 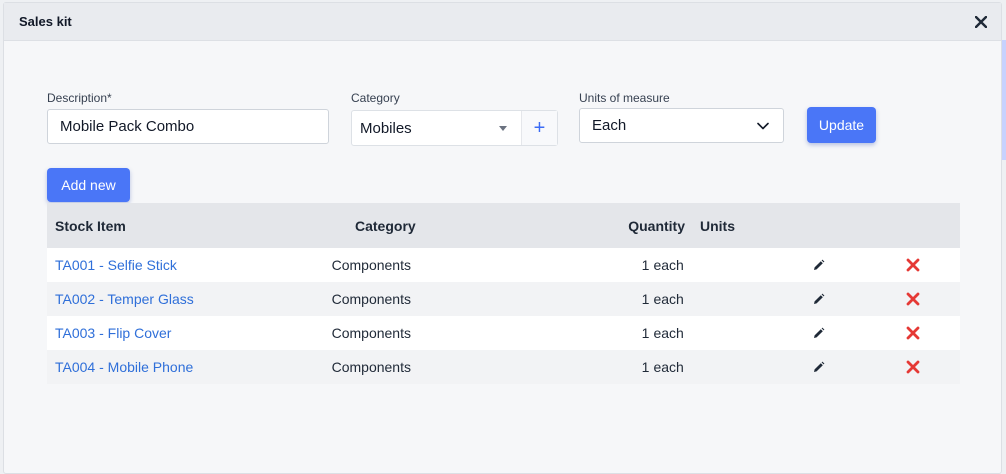 I want to click on header-category: Category, so click(x=385, y=225).